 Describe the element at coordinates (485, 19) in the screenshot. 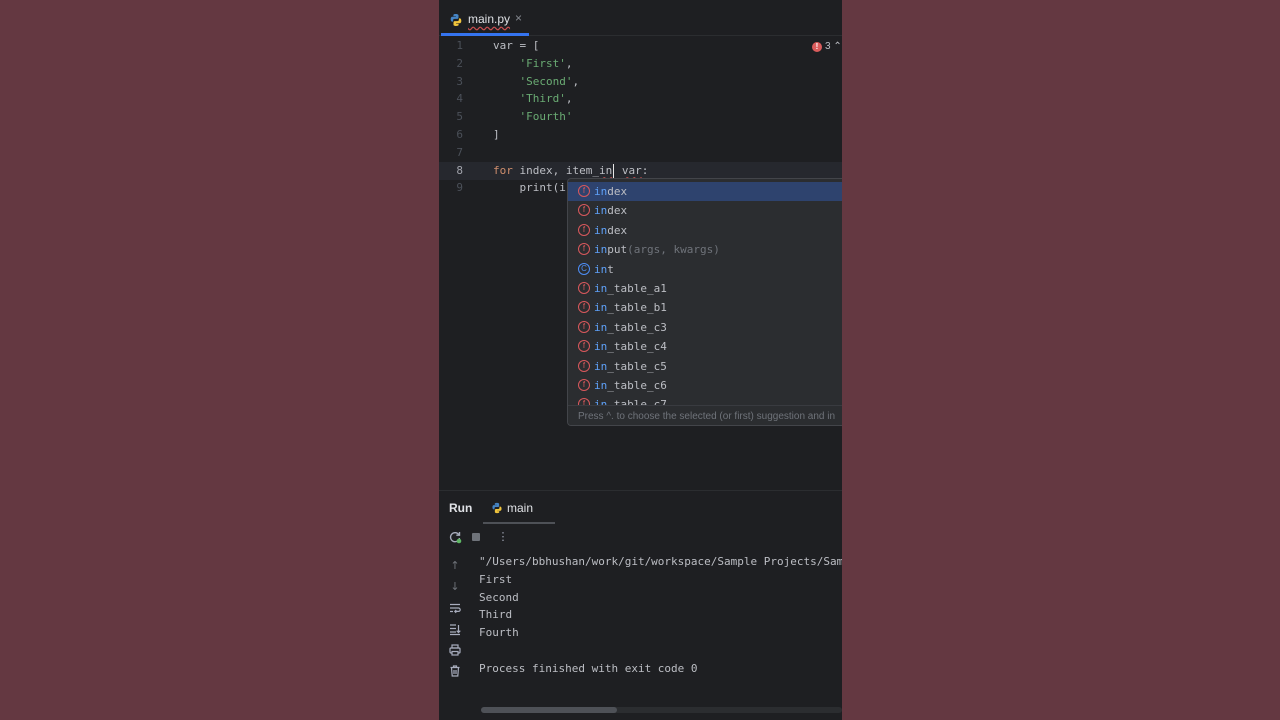

I see `editor-tab-main-py: main.py ×` at that location.